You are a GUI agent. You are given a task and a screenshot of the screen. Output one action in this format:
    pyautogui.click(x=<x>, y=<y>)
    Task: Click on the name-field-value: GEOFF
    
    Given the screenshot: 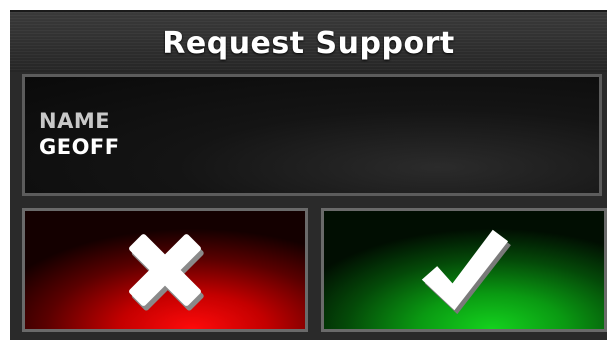 What is the action you would take?
    pyautogui.click(x=79, y=147)
    